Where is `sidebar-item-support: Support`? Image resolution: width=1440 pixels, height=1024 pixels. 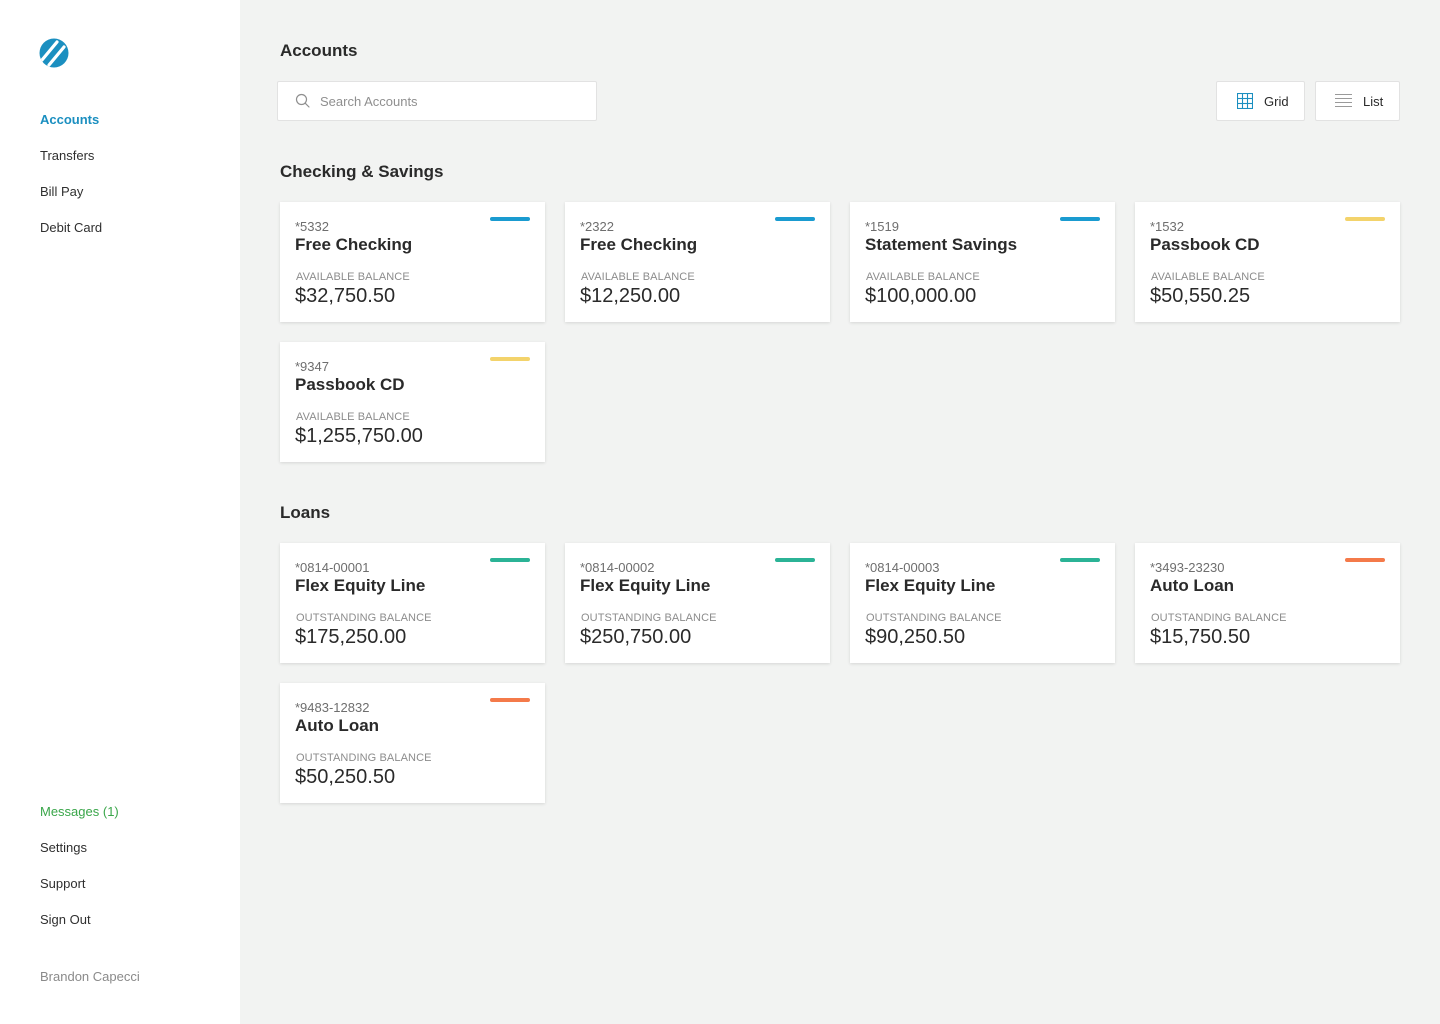 sidebar-item-support: Support is located at coordinates (79, 894).